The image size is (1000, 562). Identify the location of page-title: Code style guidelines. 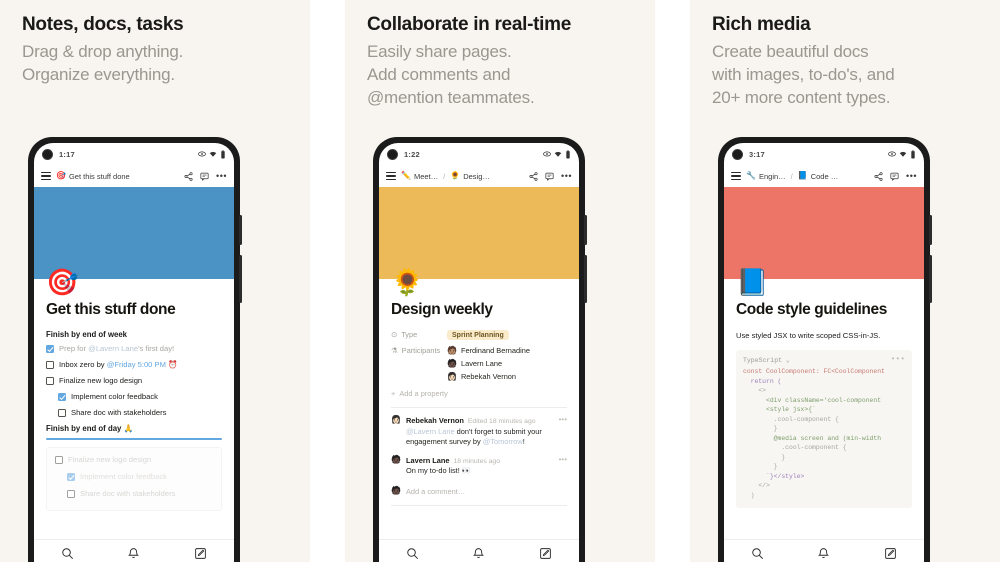
(824, 310).